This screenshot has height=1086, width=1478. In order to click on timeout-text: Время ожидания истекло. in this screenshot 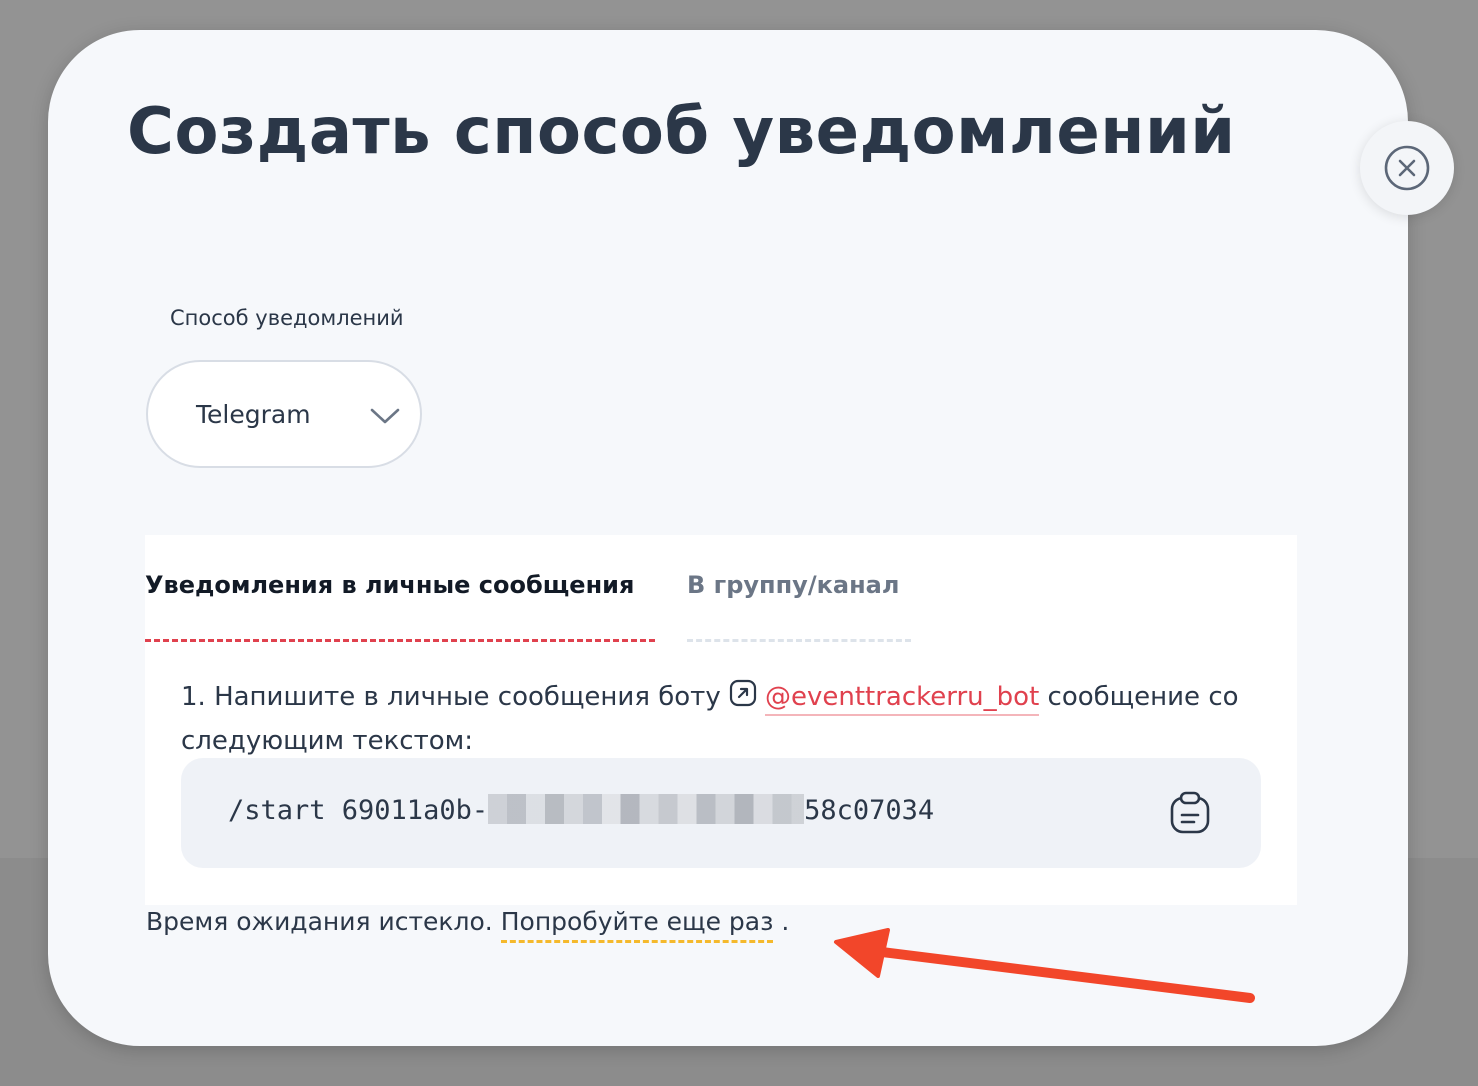, I will do `click(319, 921)`.